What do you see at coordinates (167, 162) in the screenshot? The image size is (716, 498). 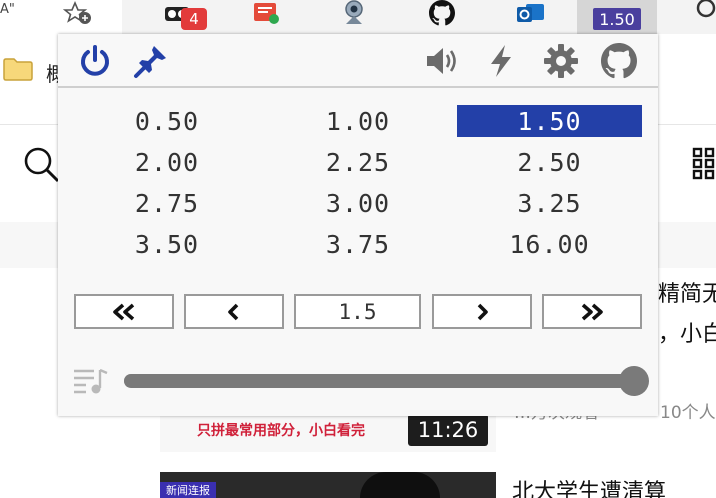 I see `speed-preset-button: 2.00` at bounding box center [167, 162].